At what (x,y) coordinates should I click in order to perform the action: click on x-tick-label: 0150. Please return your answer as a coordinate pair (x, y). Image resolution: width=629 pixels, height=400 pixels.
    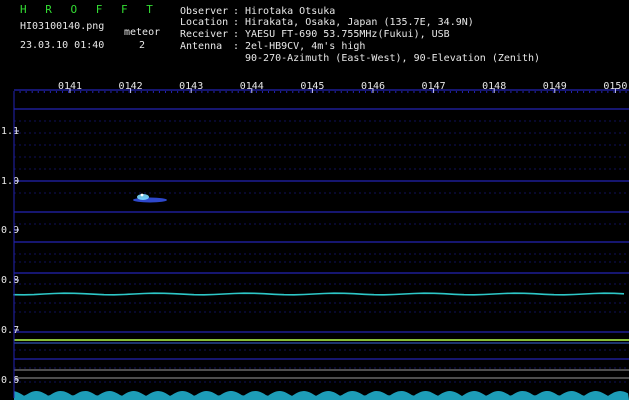
    Looking at the image, I should click on (615, 86).